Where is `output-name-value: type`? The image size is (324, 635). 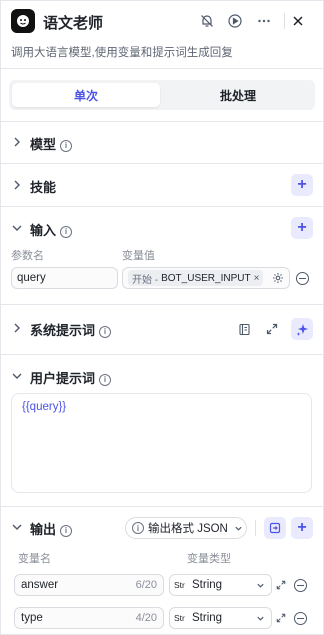
output-name-value: type is located at coordinates (32, 618).